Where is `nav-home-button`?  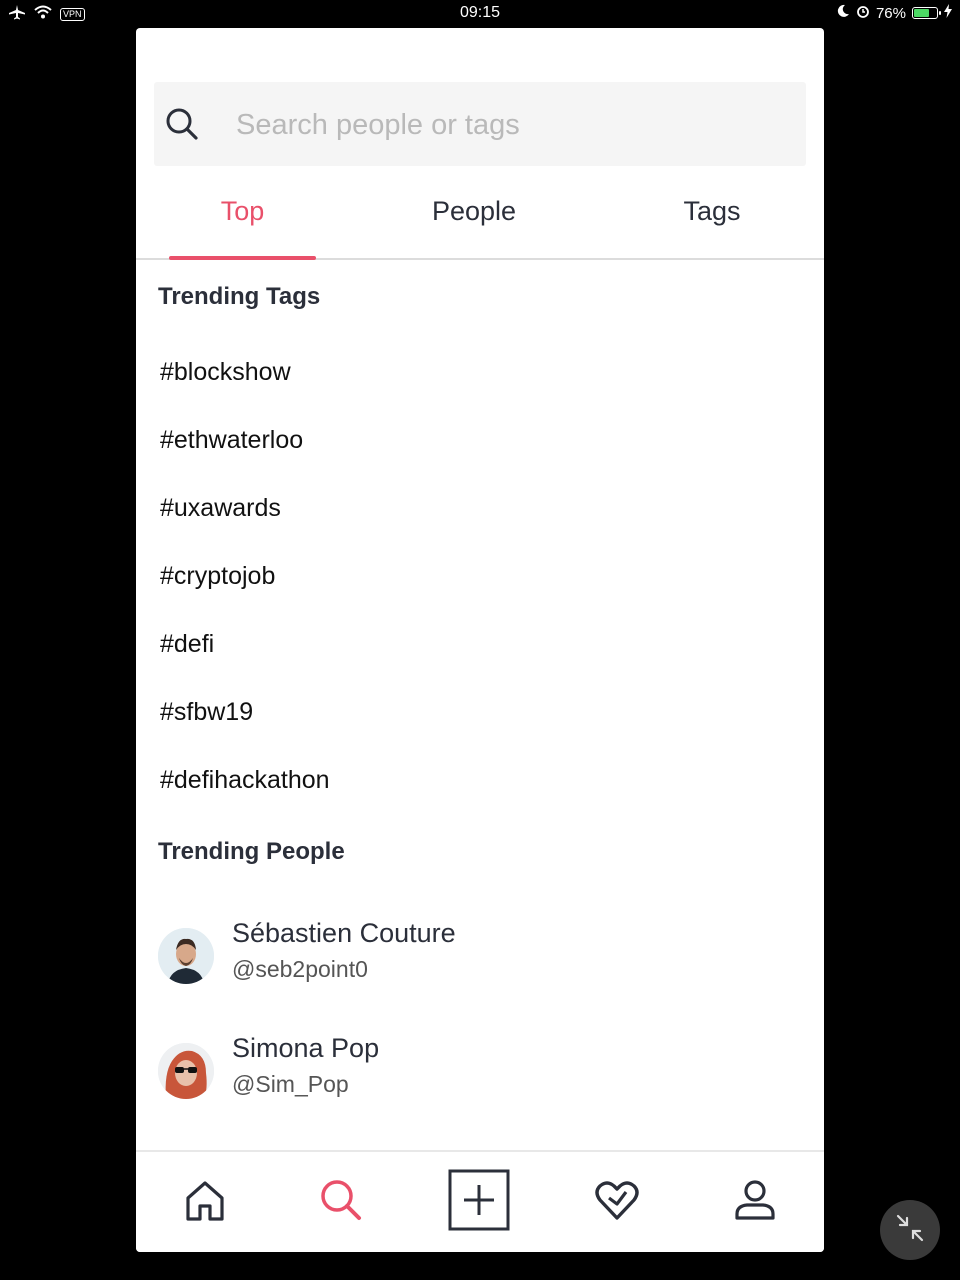
nav-home-button is located at coordinates (205, 1202).